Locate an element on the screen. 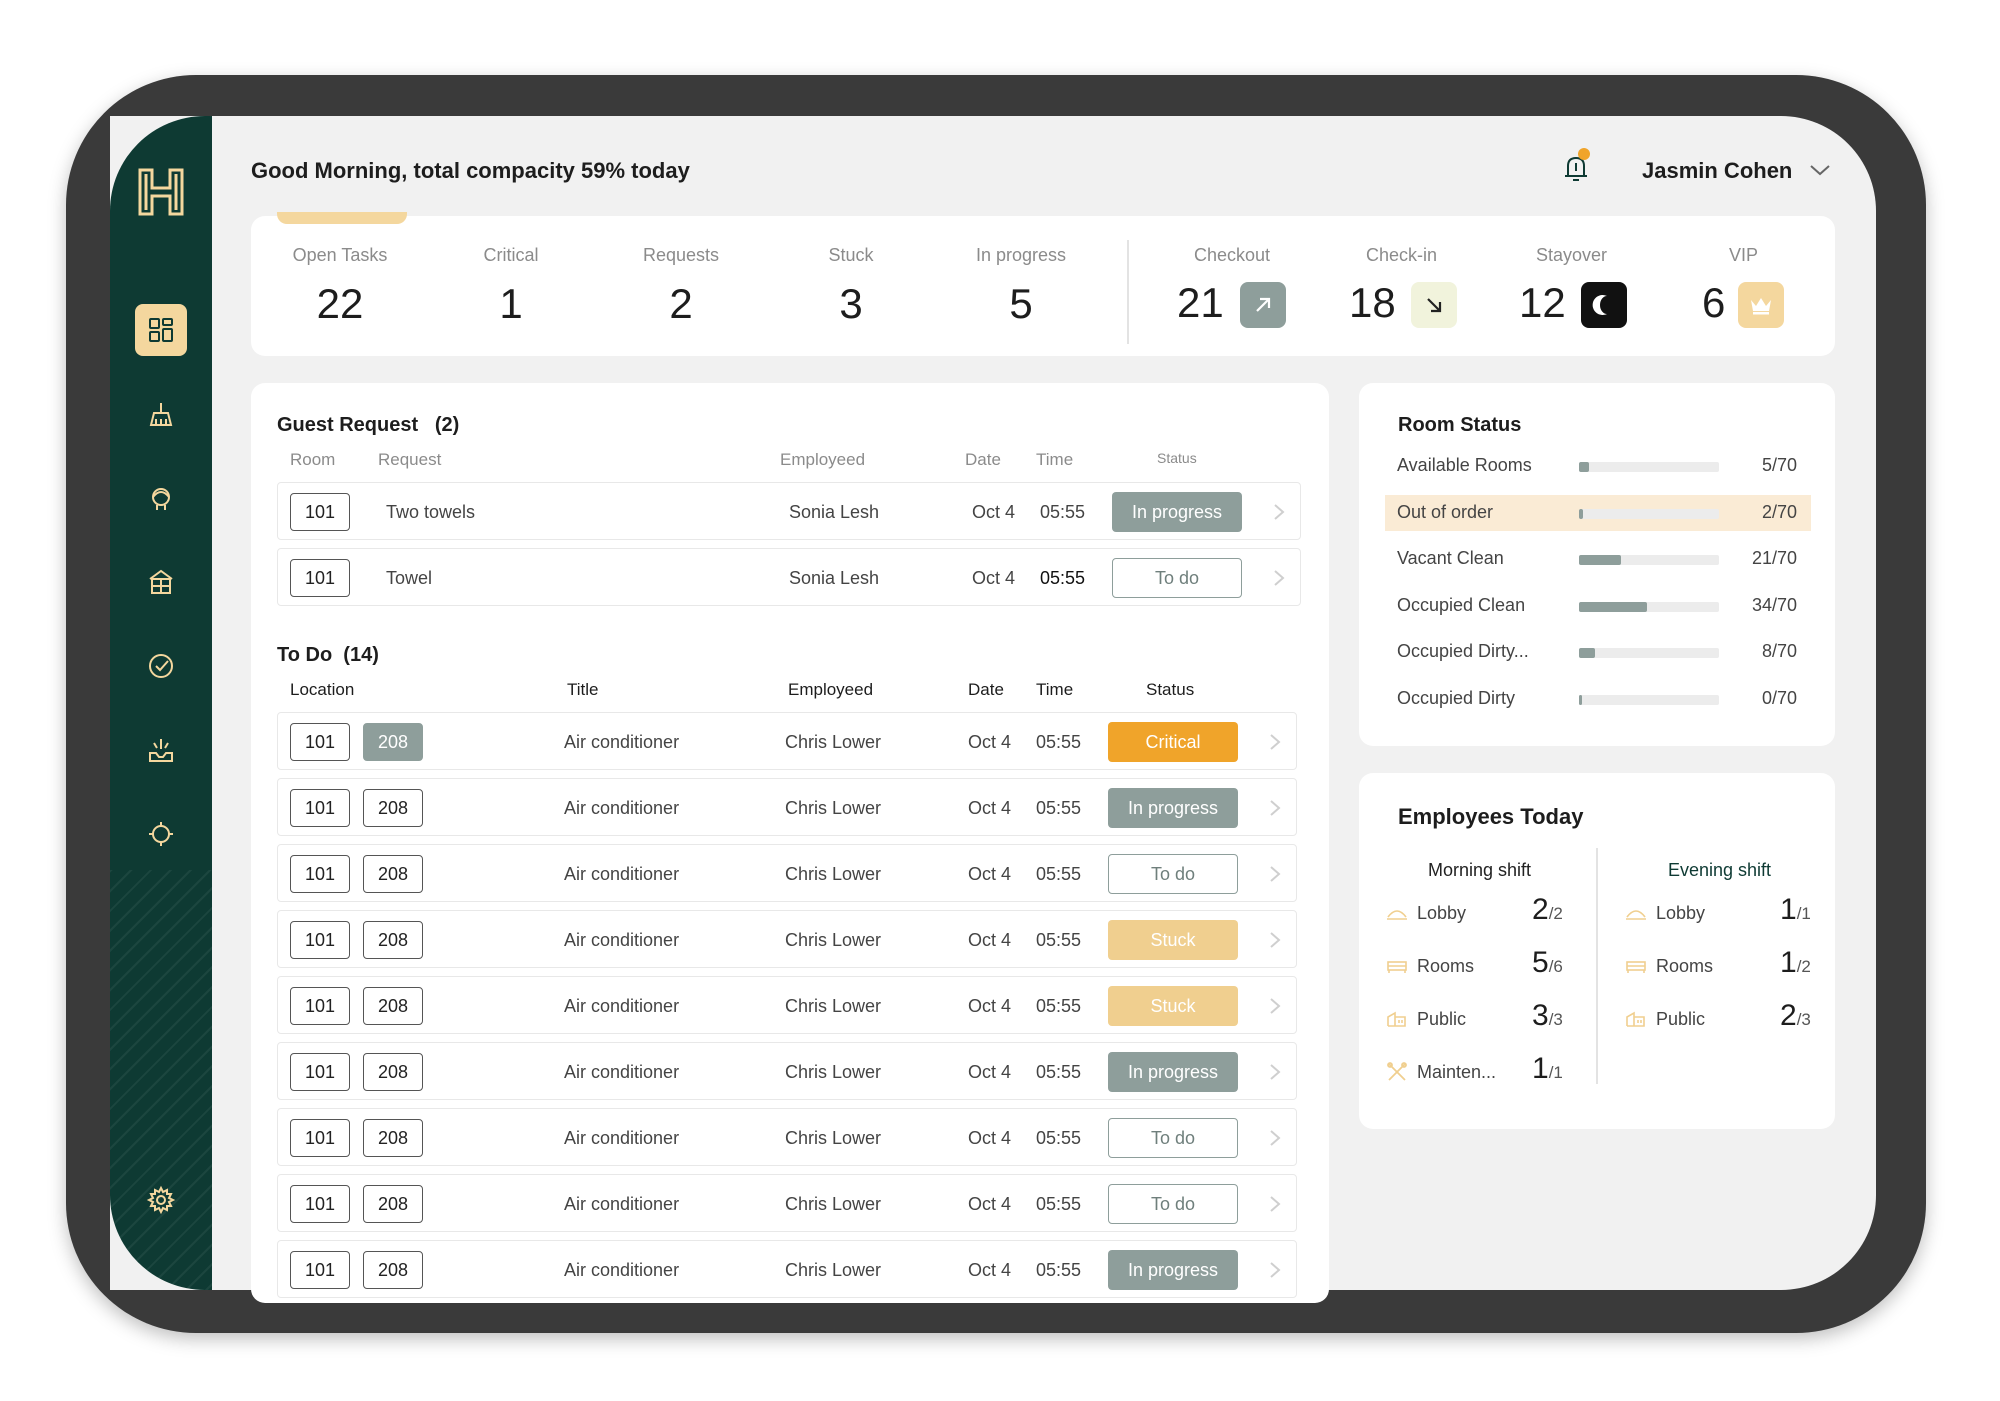  employee-shift-row: Mainten... 1/1 is located at coordinates (1495, 1072).